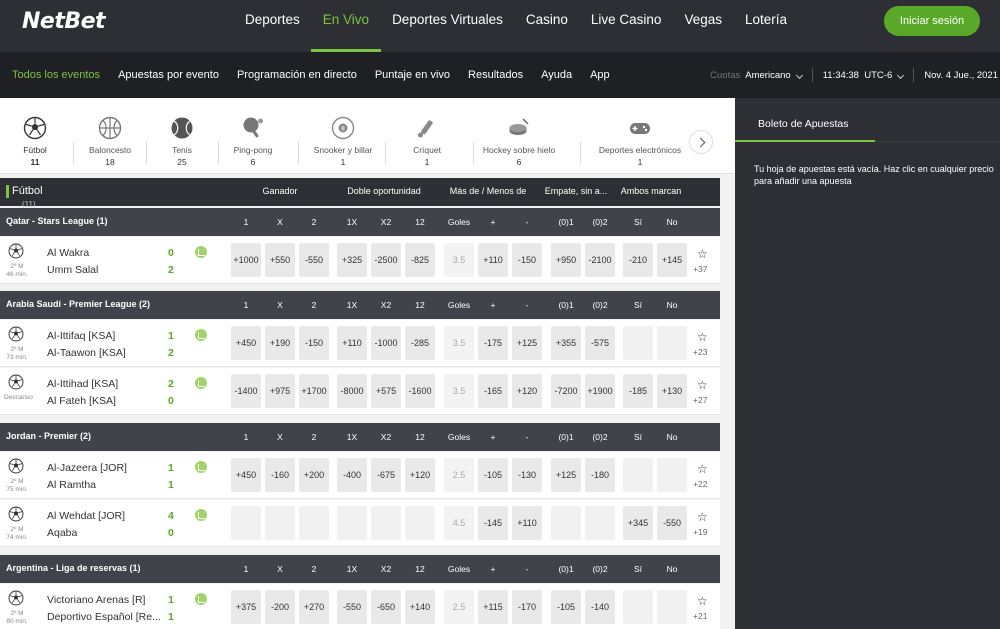 This screenshot has height=629, width=1000. I want to click on odds-button: +325, so click(352, 260).